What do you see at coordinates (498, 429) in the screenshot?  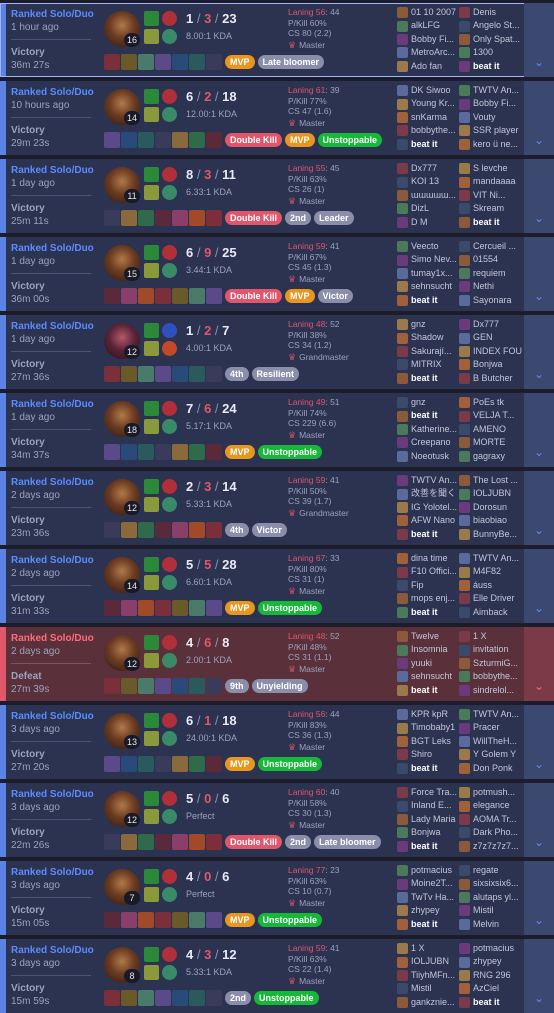 I see `player-name: AMENO` at bounding box center [498, 429].